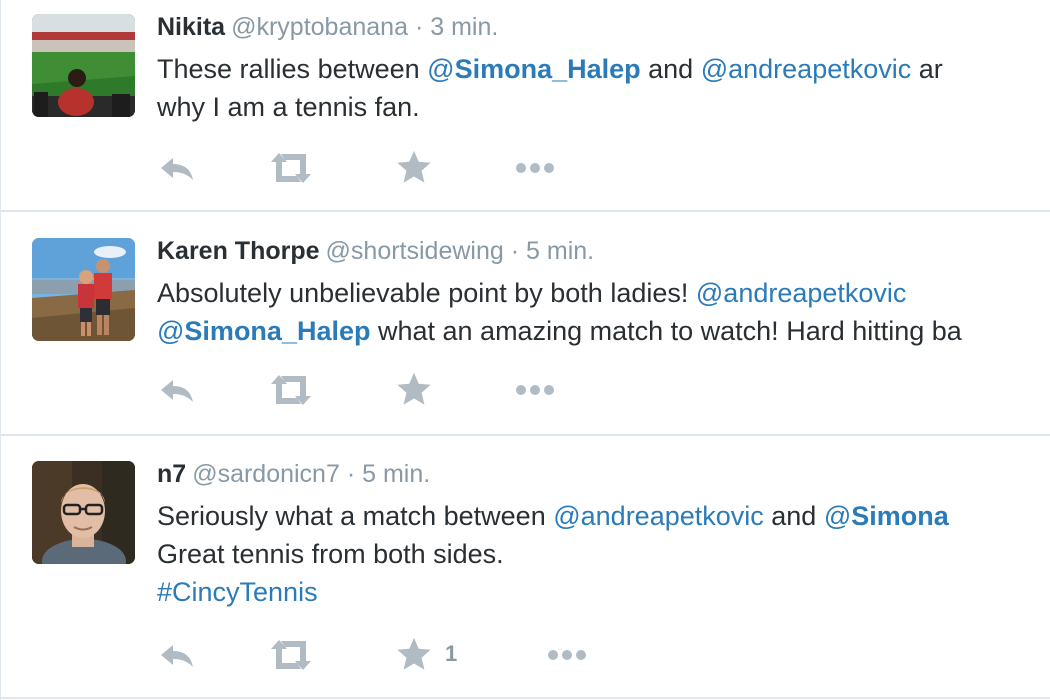  I want to click on username: @shortsidewing, so click(415, 251).